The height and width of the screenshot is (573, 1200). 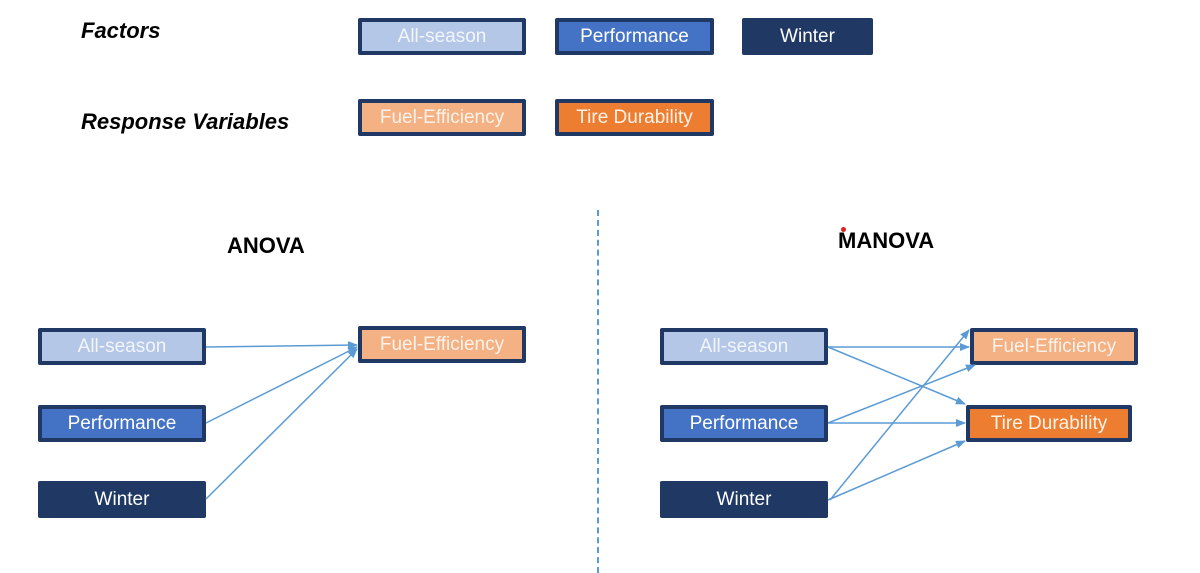 I want to click on anova-arrow-winter-to-fuel, so click(x=281, y=424).